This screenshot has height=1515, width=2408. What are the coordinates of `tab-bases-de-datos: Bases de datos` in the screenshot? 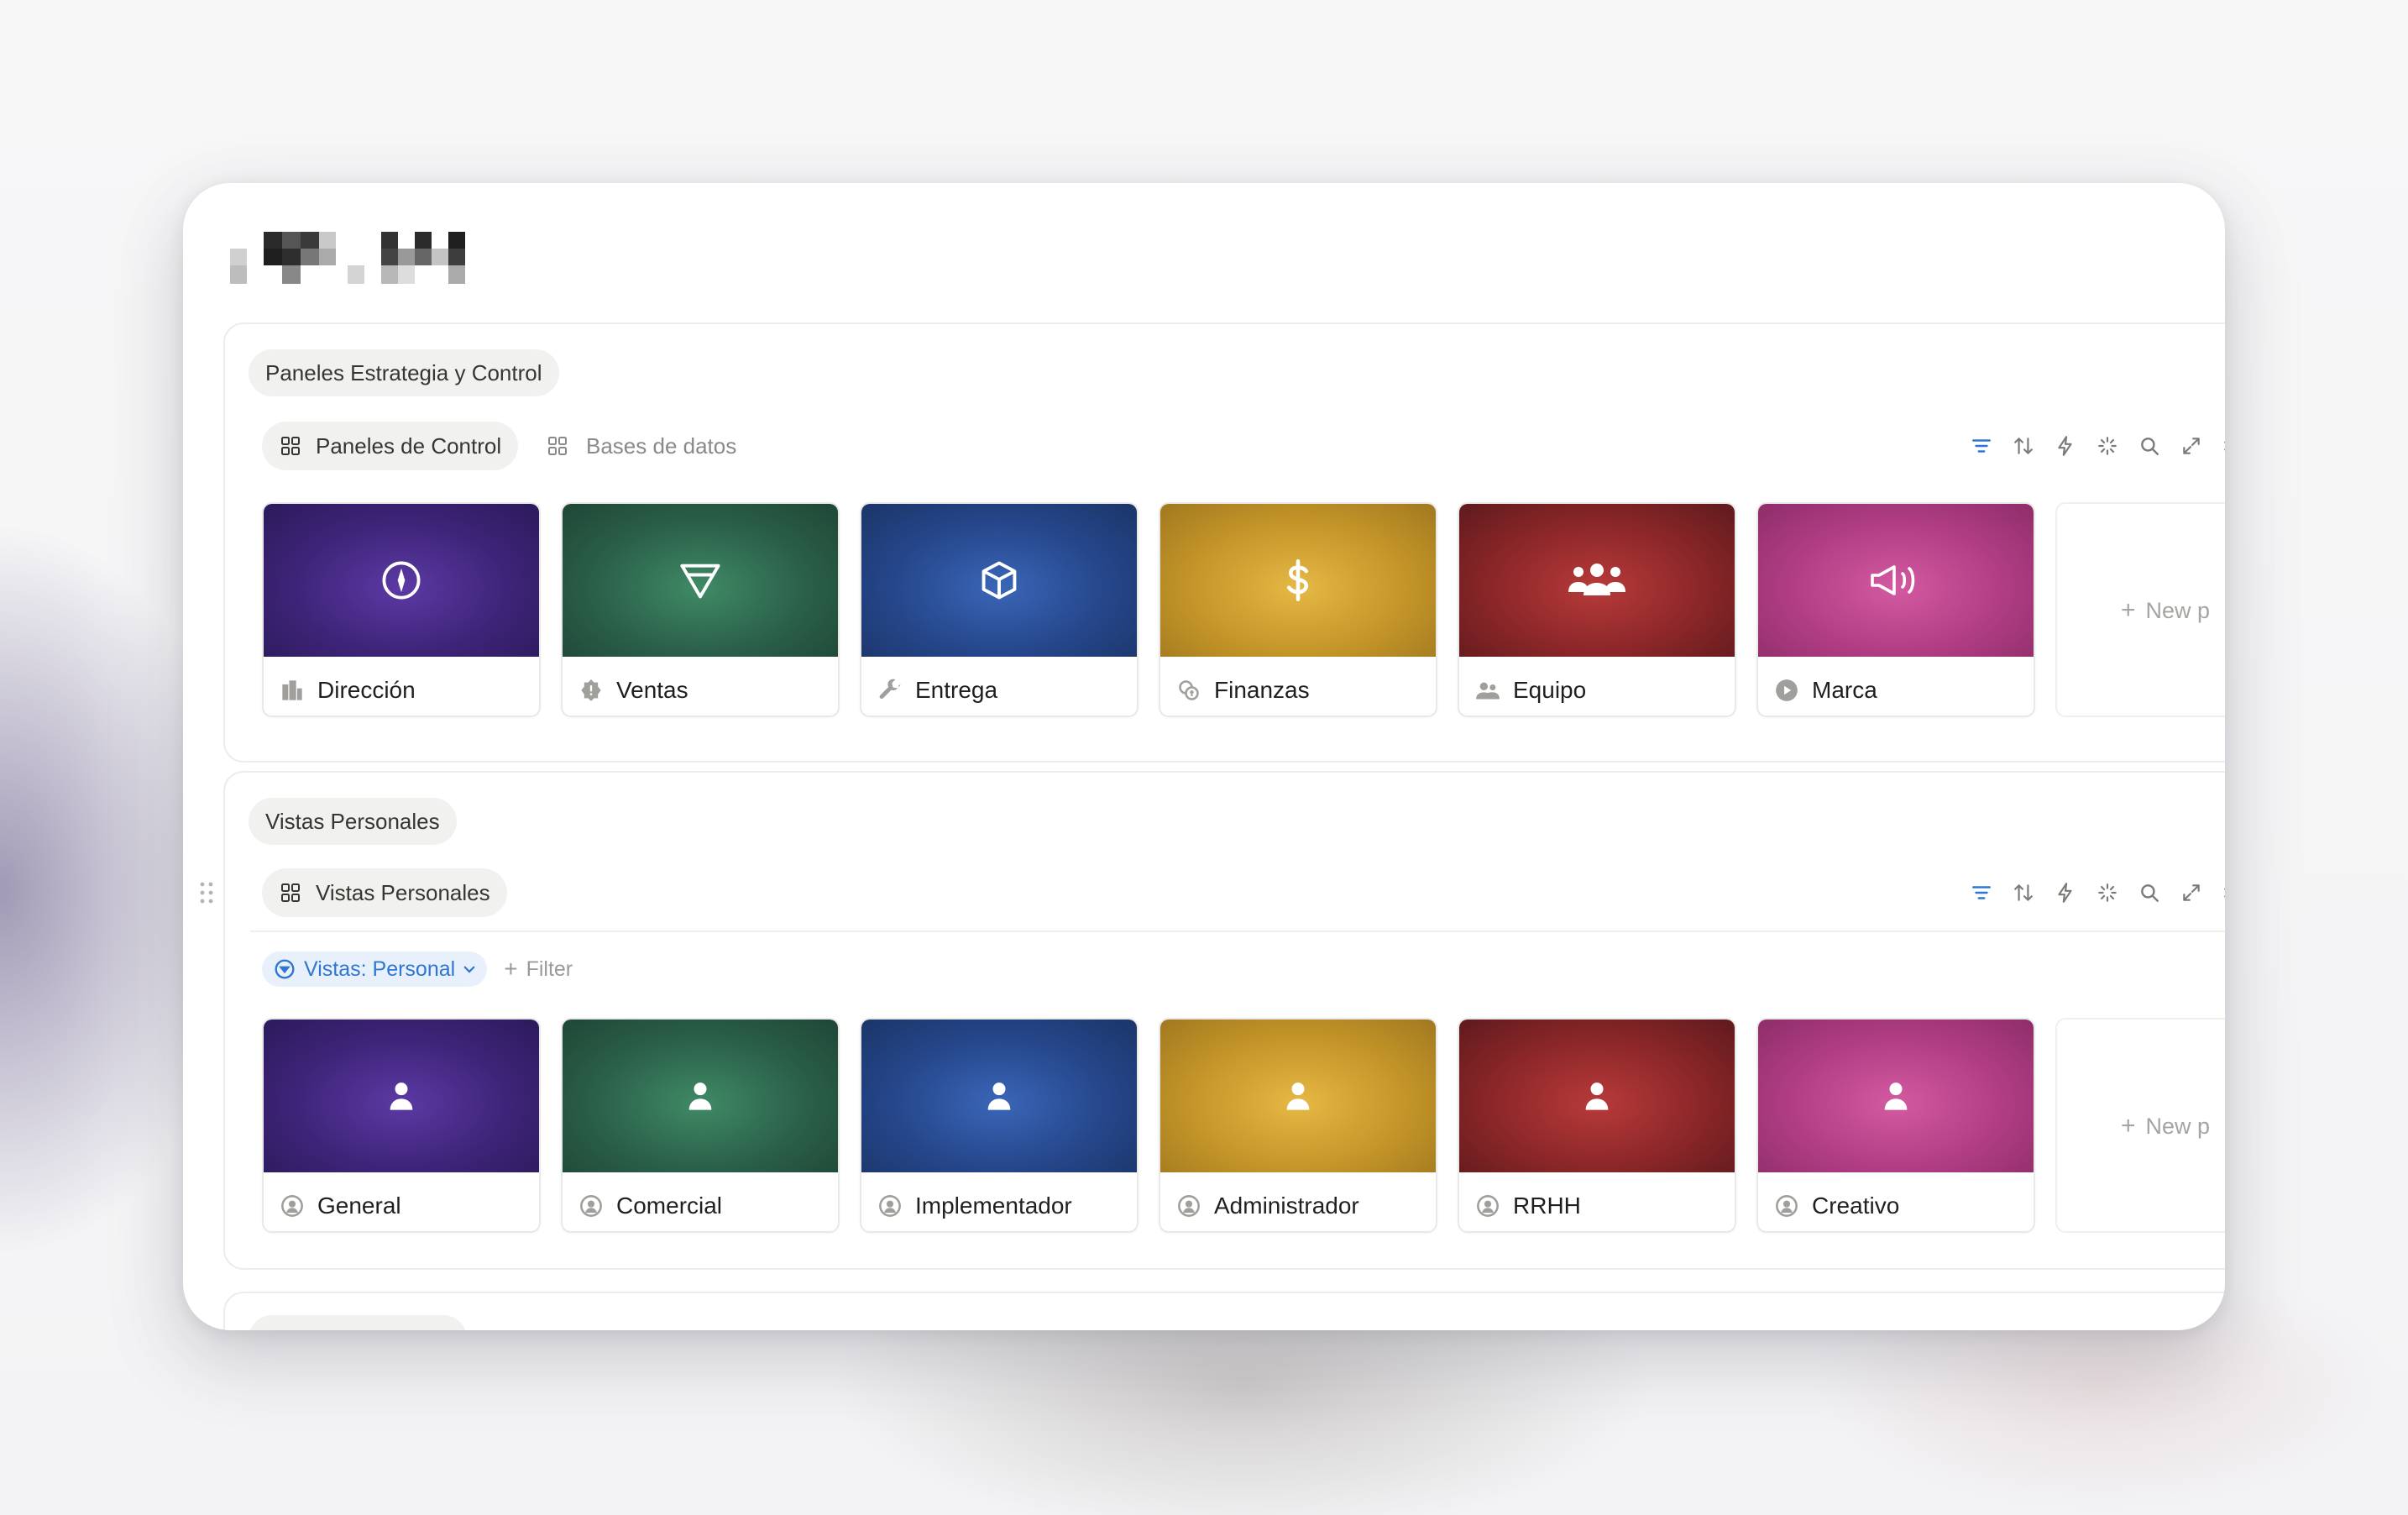 It's located at (650, 446).